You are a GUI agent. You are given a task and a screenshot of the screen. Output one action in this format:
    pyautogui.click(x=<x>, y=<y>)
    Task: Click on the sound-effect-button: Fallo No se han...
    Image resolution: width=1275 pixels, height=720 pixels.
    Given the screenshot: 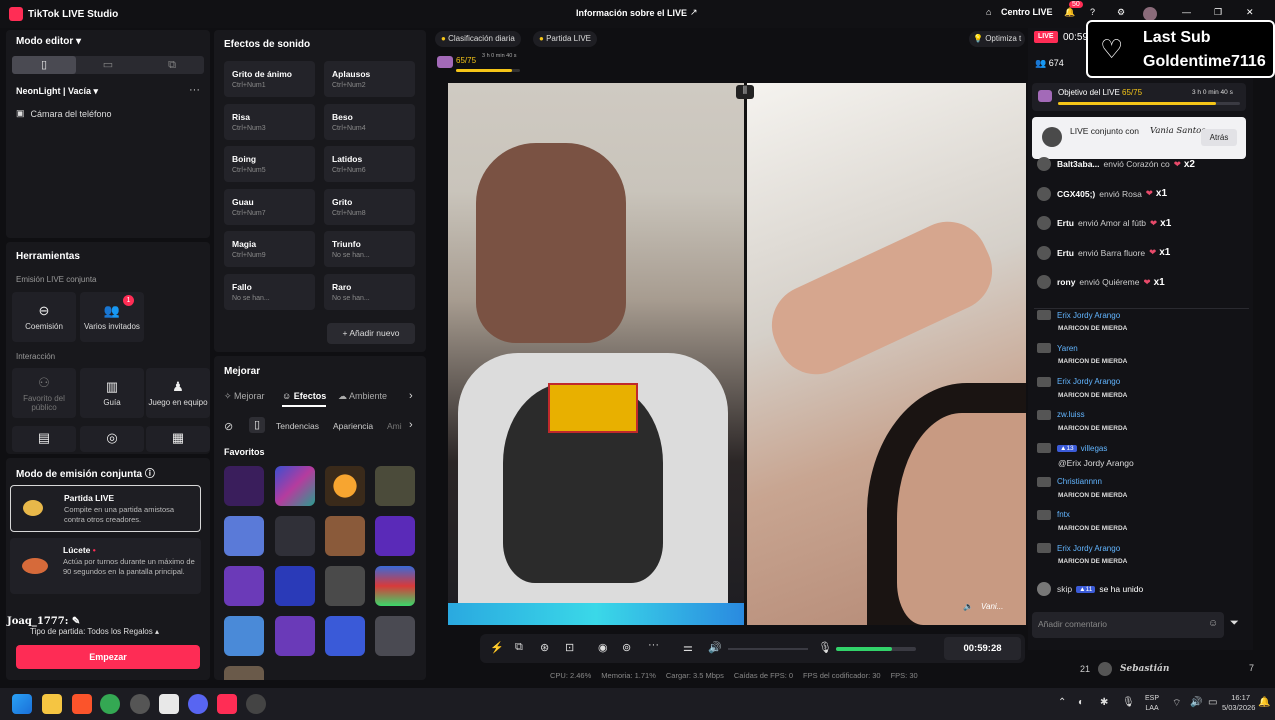 What is the action you would take?
    pyautogui.click(x=269, y=292)
    